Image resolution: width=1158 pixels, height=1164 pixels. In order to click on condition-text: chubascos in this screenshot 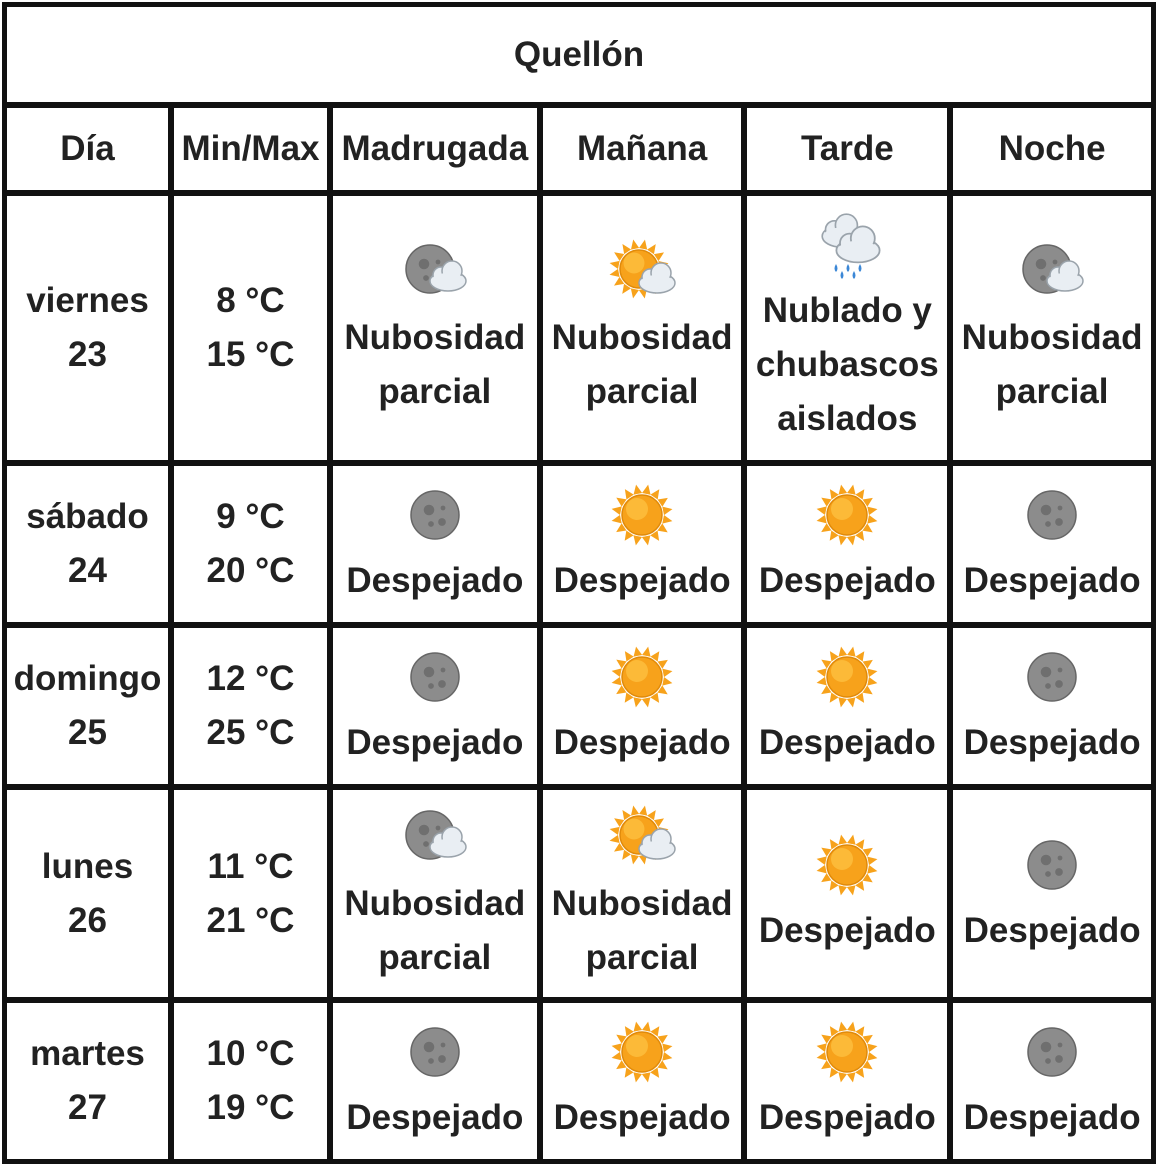, I will do `click(847, 364)`.